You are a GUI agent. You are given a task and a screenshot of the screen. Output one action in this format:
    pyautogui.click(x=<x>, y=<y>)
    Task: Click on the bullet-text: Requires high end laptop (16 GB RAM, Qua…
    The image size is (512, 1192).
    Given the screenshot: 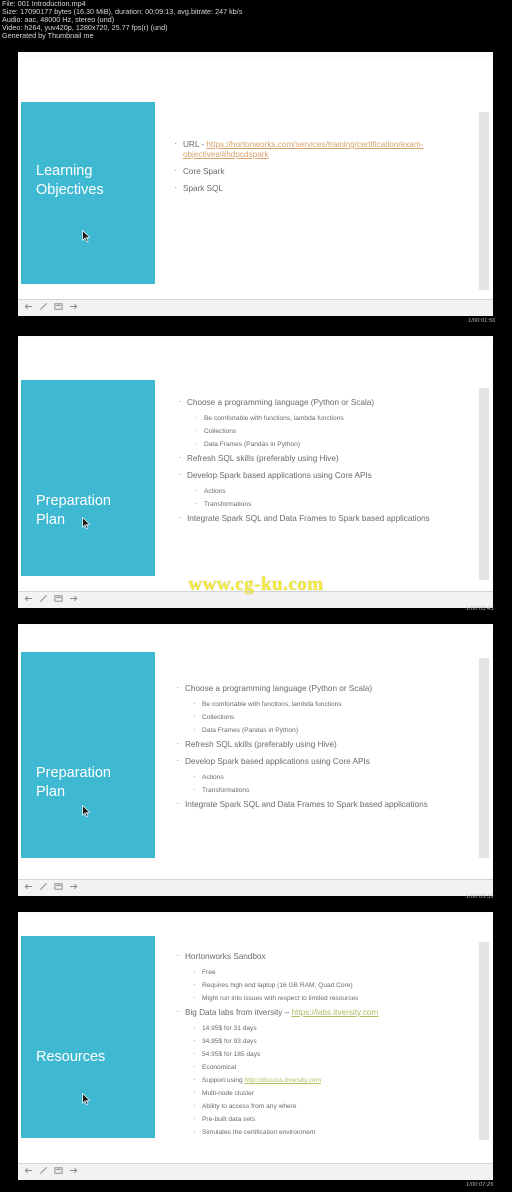 What is the action you would take?
    pyautogui.click(x=277, y=985)
    